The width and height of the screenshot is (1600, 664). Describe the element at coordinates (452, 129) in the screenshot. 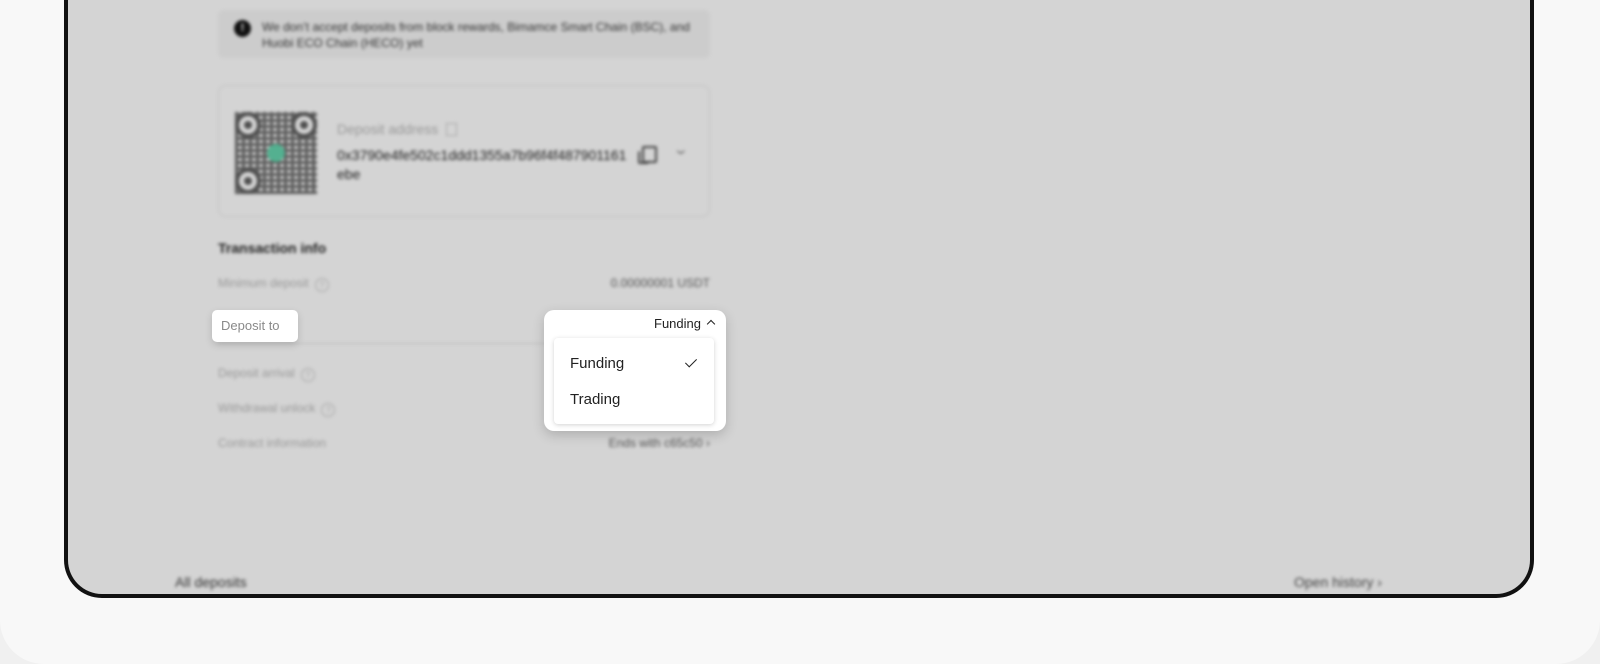

I see `document-icon` at that location.